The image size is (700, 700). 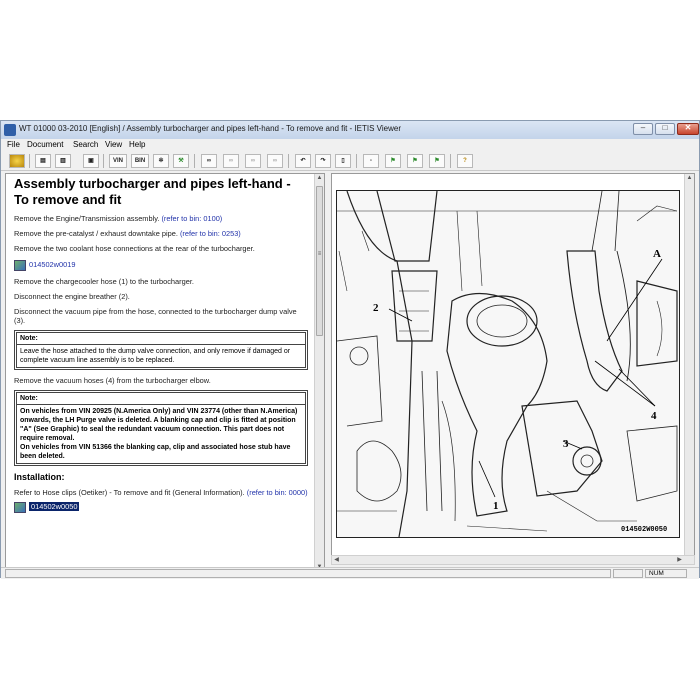 What do you see at coordinates (513, 560) in the screenshot?
I see `graphic-hscrollbar: ◀ ▶` at bounding box center [513, 560].